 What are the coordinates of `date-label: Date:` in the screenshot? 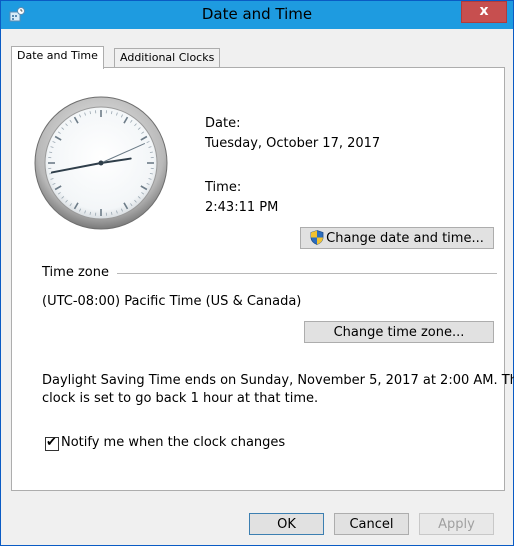 It's located at (223, 123).